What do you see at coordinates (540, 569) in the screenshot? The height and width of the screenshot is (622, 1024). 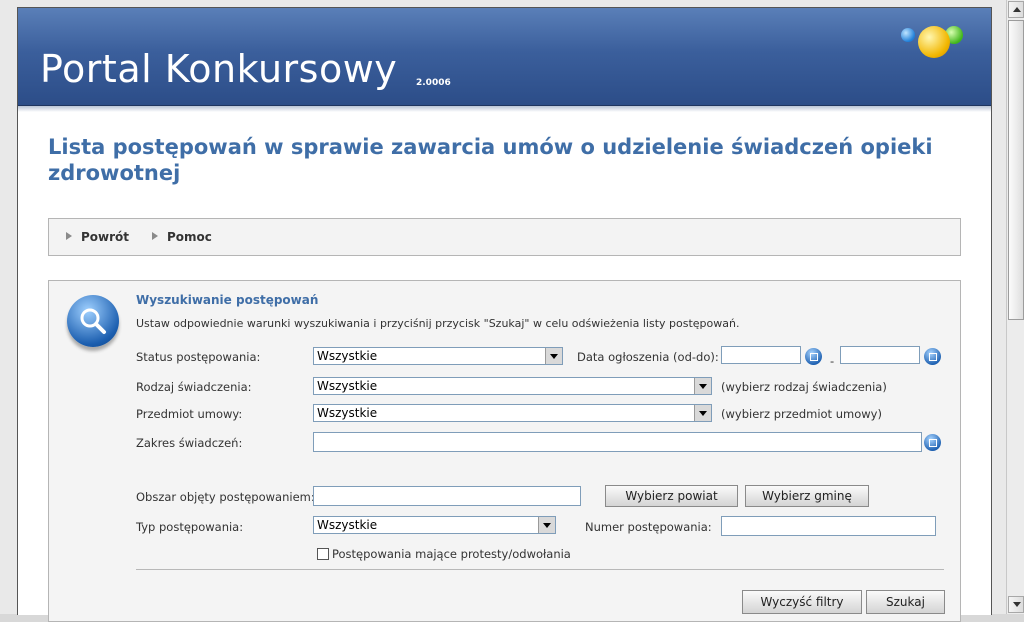 I see `divider` at bounding box center [540, 569].